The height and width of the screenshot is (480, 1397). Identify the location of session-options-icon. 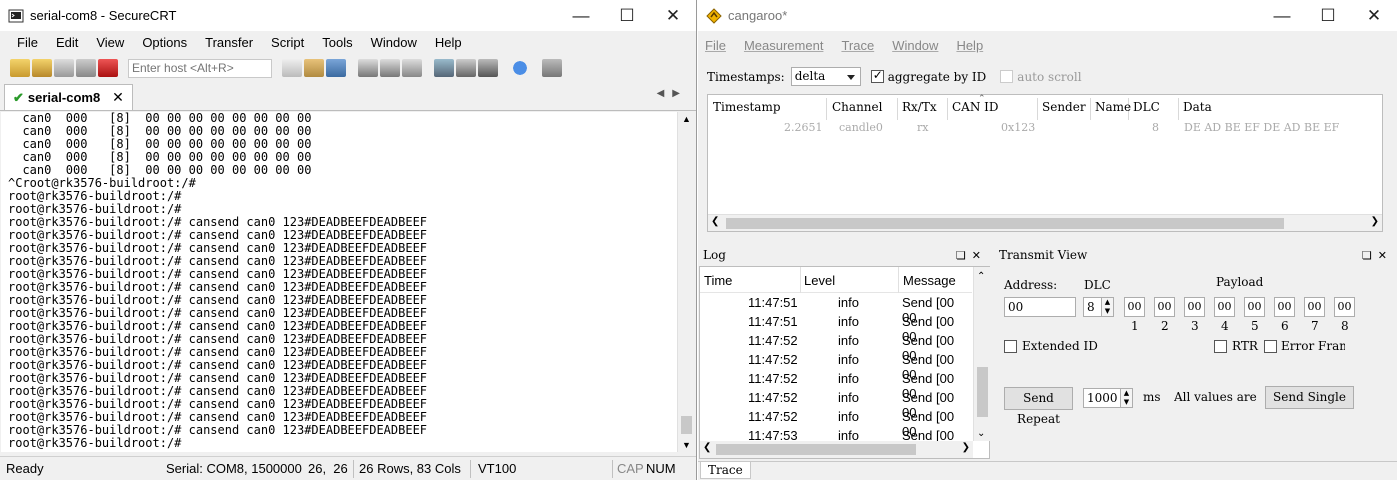
(444, 68).